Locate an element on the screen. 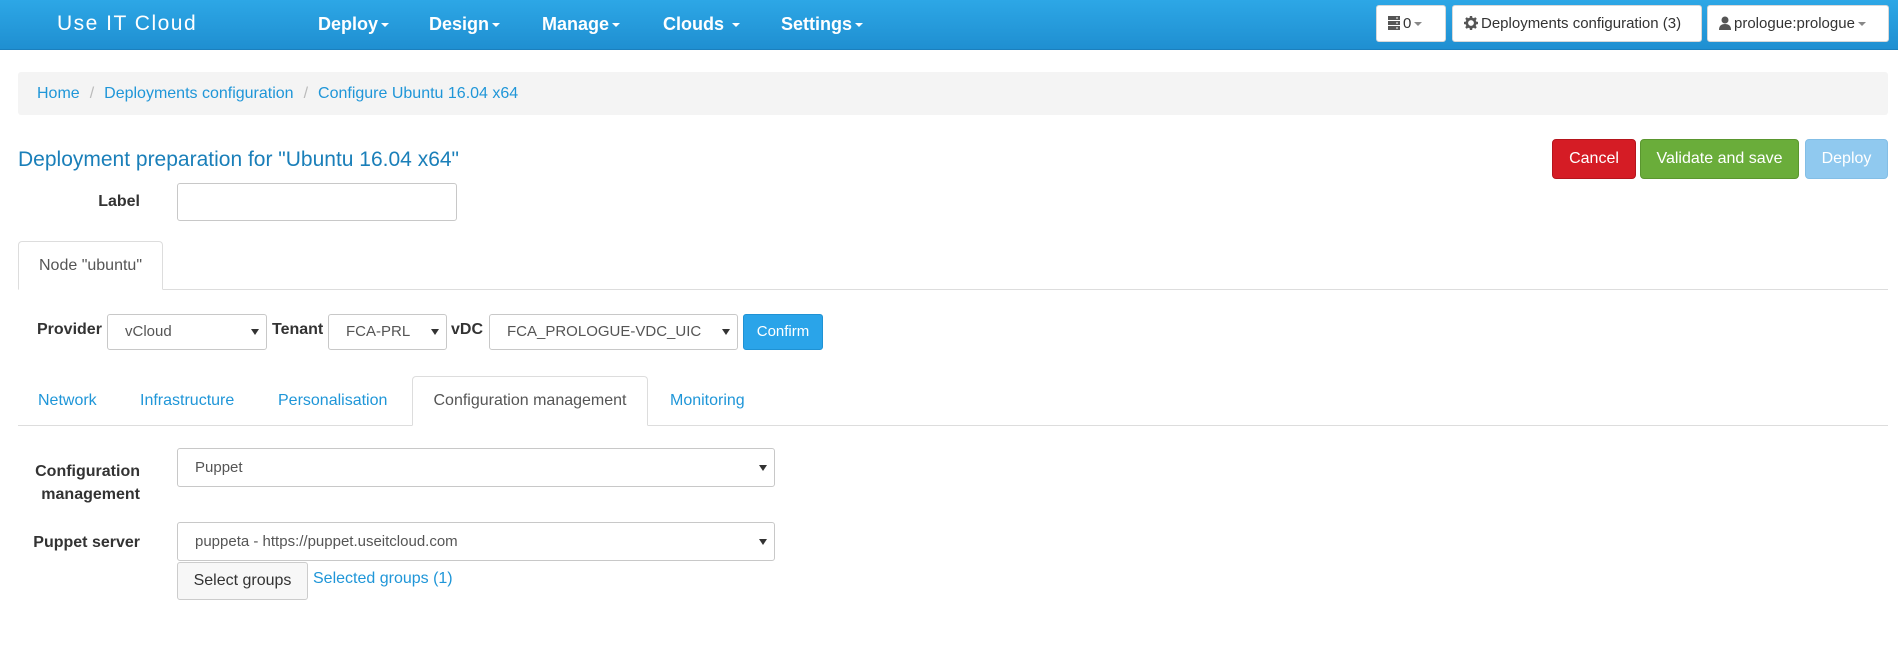 The height and width of the screenshot is (647, 1898). configuration-management-select: Puppet is located at coordinates (476, 467).